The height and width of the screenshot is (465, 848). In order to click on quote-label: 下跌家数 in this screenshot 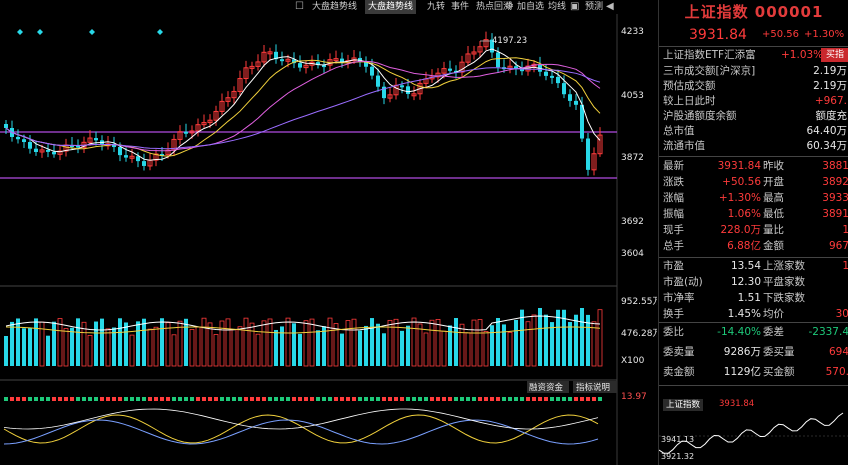, I will do `click(784, 298)`.